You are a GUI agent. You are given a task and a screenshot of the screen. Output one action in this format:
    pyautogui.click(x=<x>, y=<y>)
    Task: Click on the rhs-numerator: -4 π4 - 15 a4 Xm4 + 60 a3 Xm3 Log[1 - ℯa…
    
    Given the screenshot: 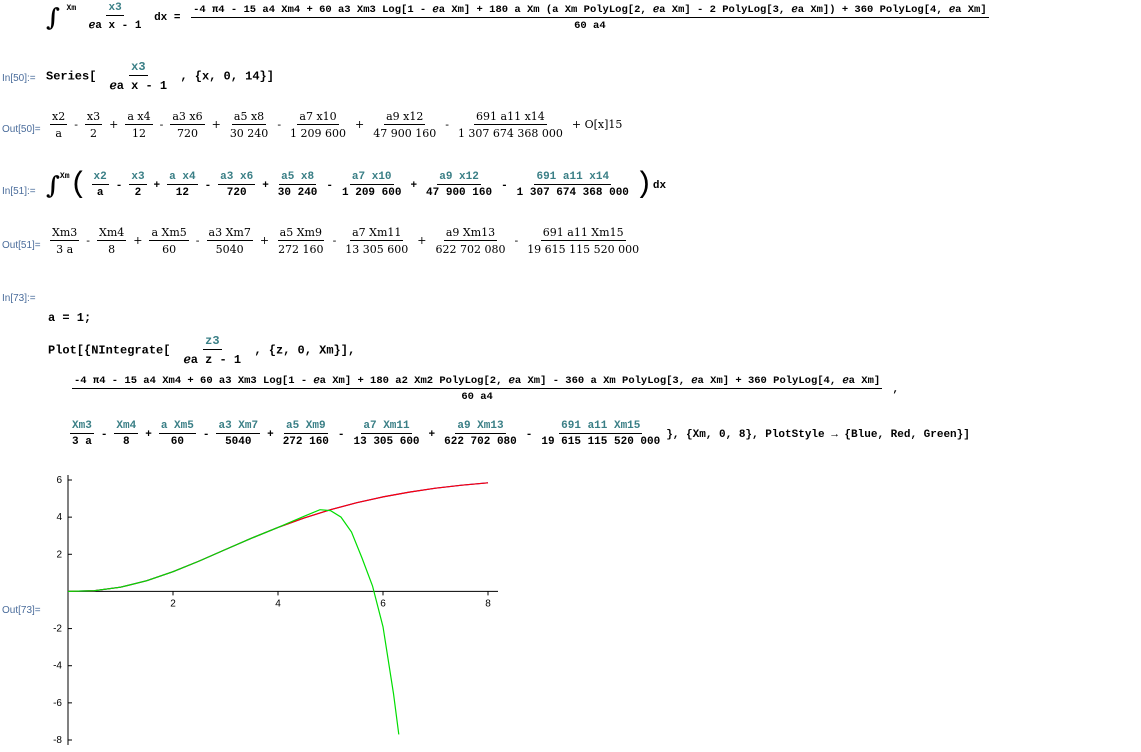 What is the action you would take?
    pyautogui.click(x=590, y=10)
    